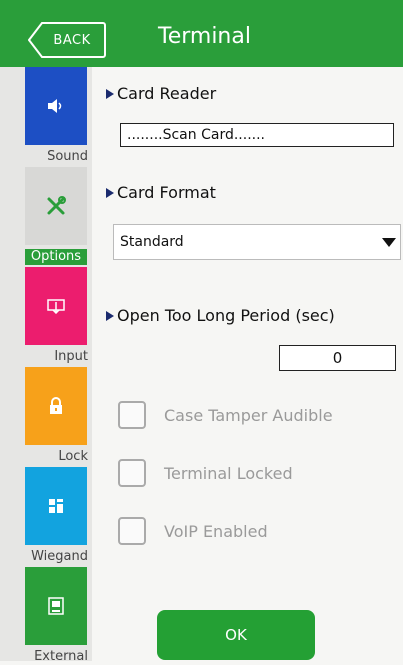 The image size is (403, 665). What do you see at coordinates (257, 242) in the screenshot?
I see `card-format-select: Standard` at bounding box center [257, 242].